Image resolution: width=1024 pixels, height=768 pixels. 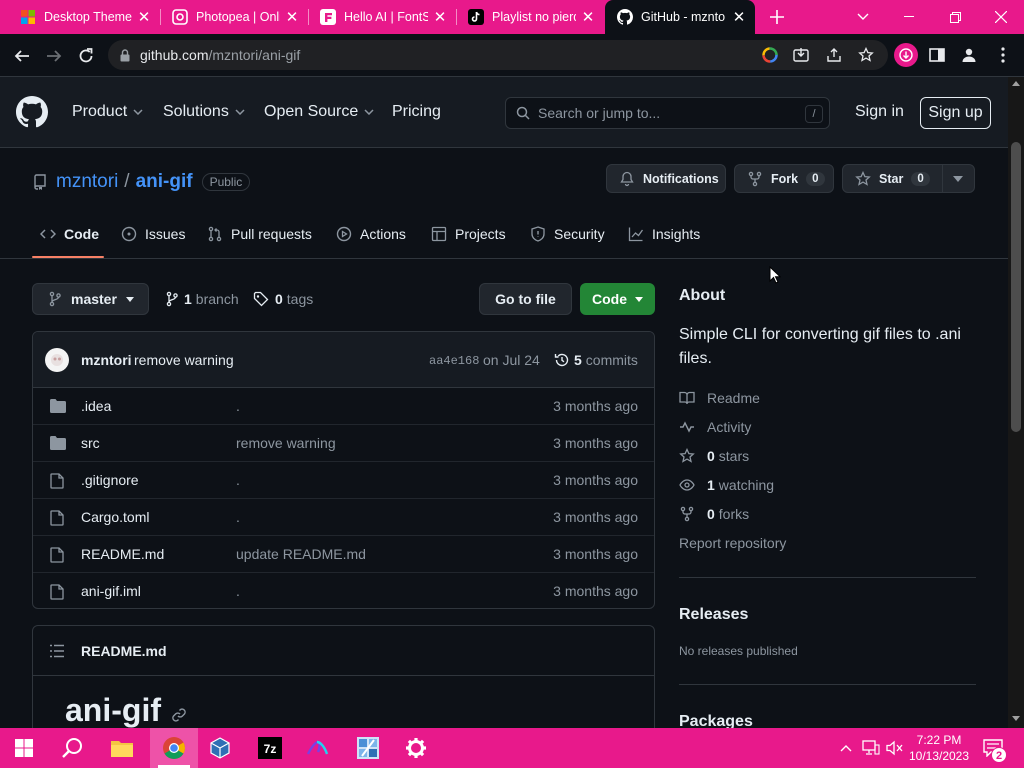 What do you see at coordinates (617, 299) in the screenshot?
I see `code-dropdown-button: Code` at bounding box center [617, 299].